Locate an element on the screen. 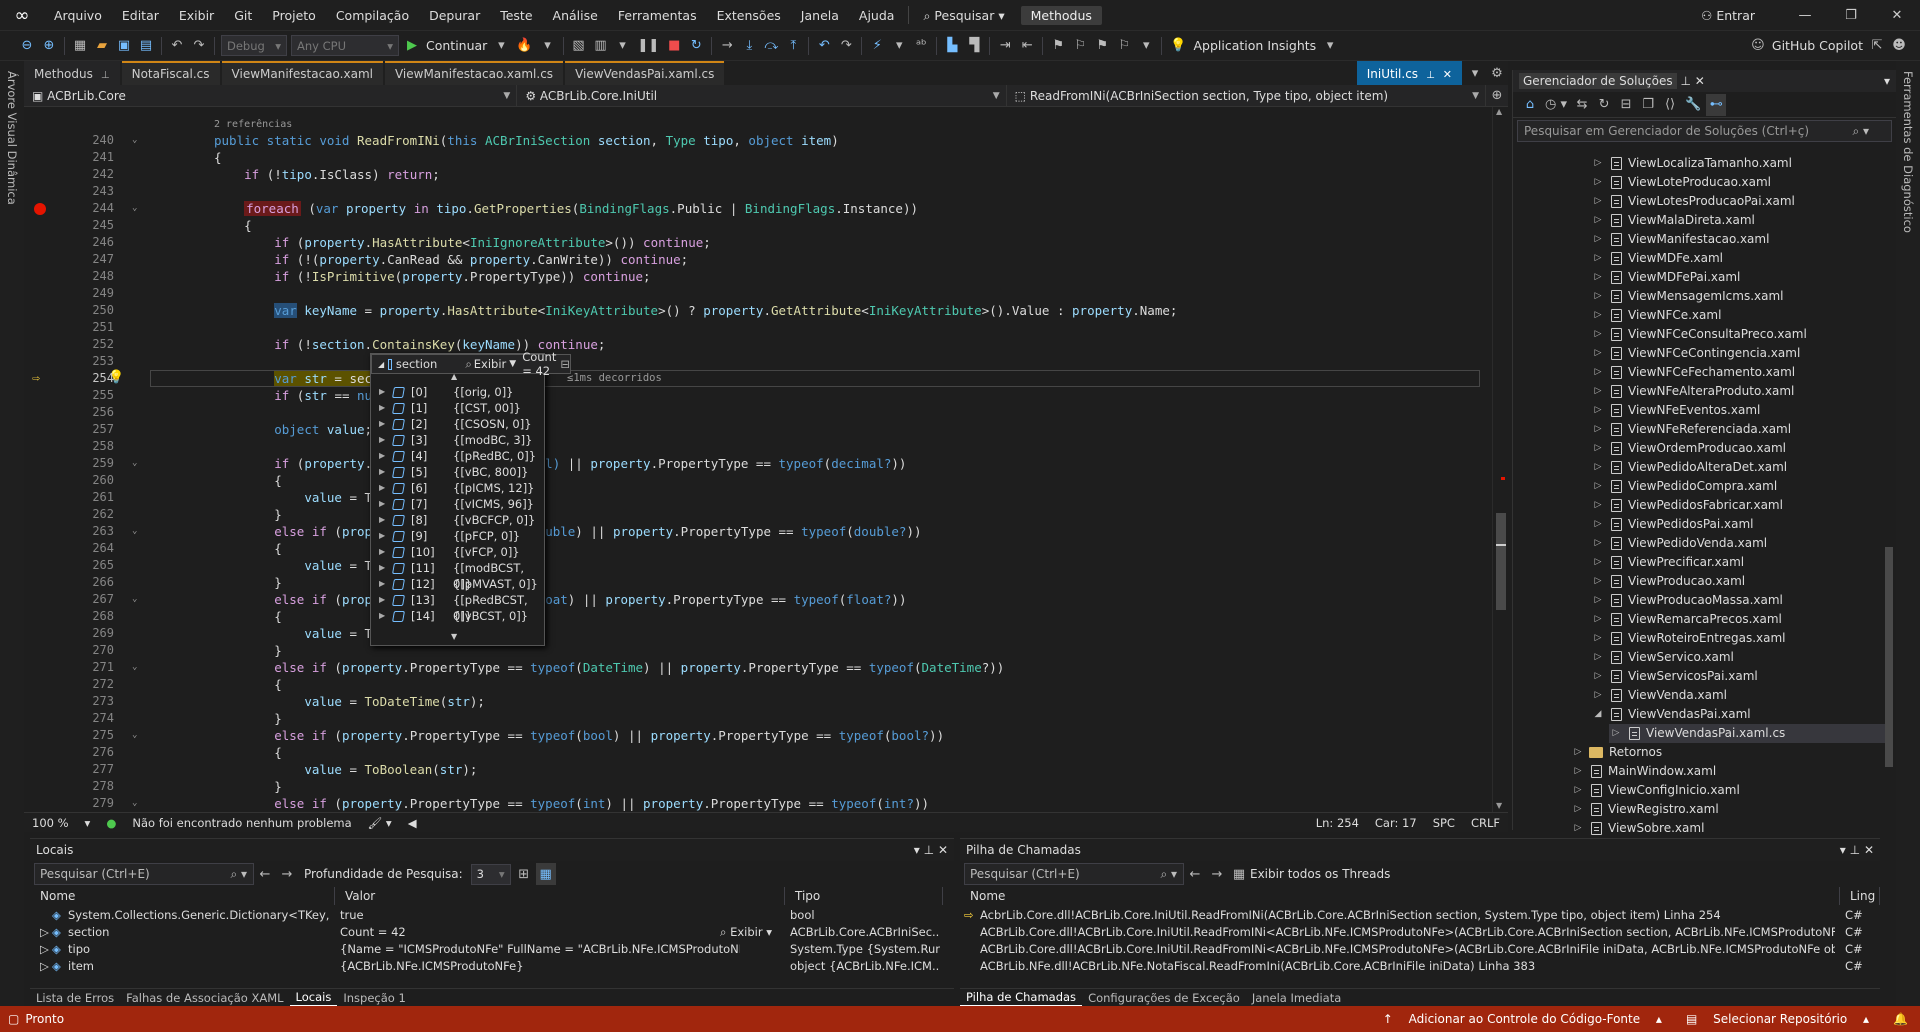 This screenshot has height=1032, width=1920. tab-xaml-binding-failures: Falhas de Associação XAML is located at coordinates (204, 998).